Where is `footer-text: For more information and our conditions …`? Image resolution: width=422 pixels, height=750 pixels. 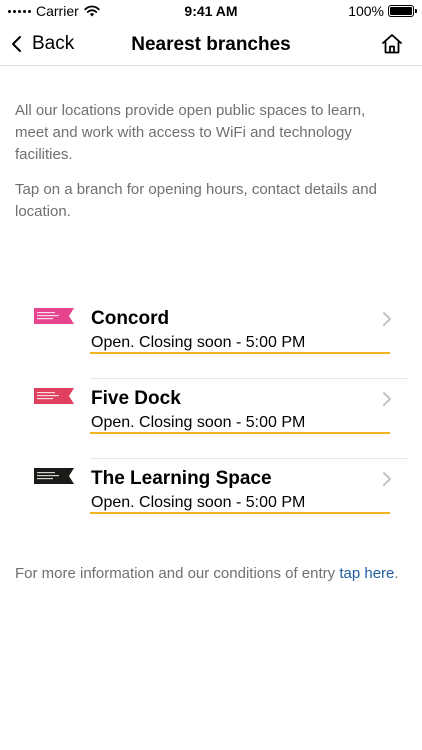 footer-text: For more information and our conditions … is located at coordinates (177, 573).